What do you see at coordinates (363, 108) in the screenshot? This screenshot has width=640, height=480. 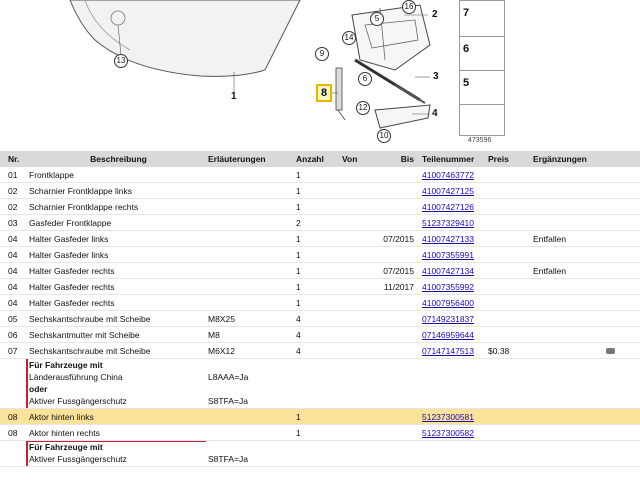 I see `callout-12: 12` at bounding box center [363, 108].